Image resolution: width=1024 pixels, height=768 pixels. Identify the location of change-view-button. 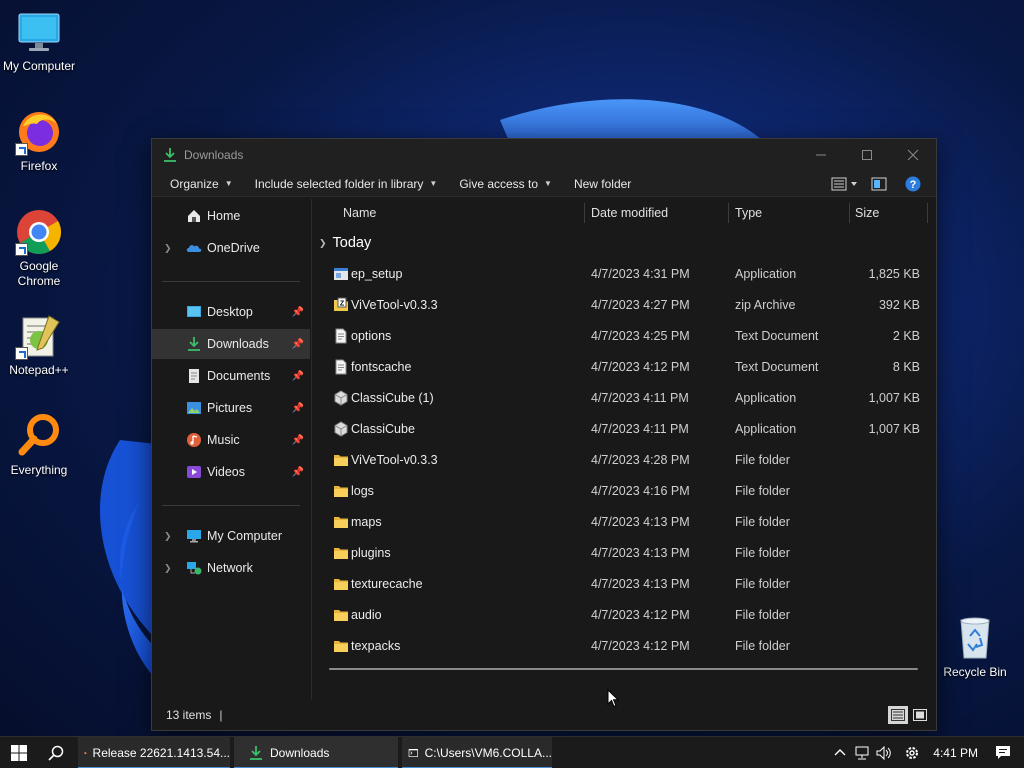
(845, 184).